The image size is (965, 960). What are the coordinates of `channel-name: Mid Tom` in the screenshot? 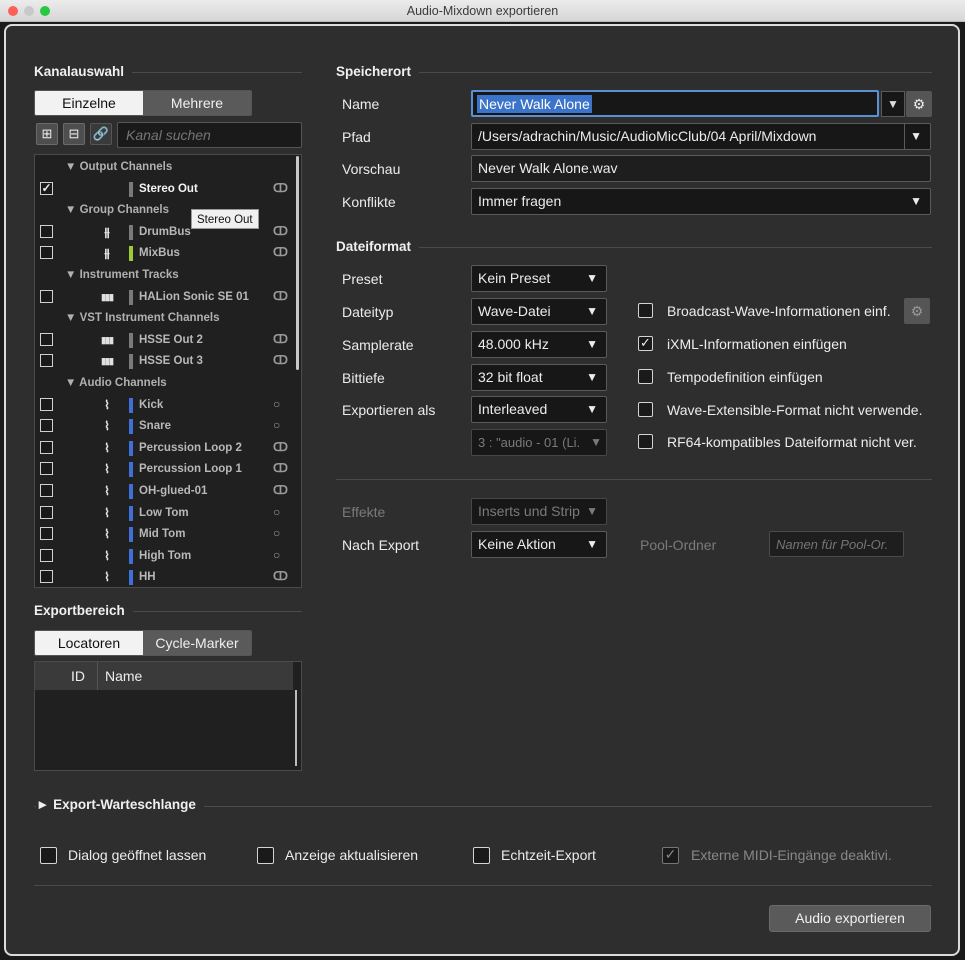 It's located at (162, 534).